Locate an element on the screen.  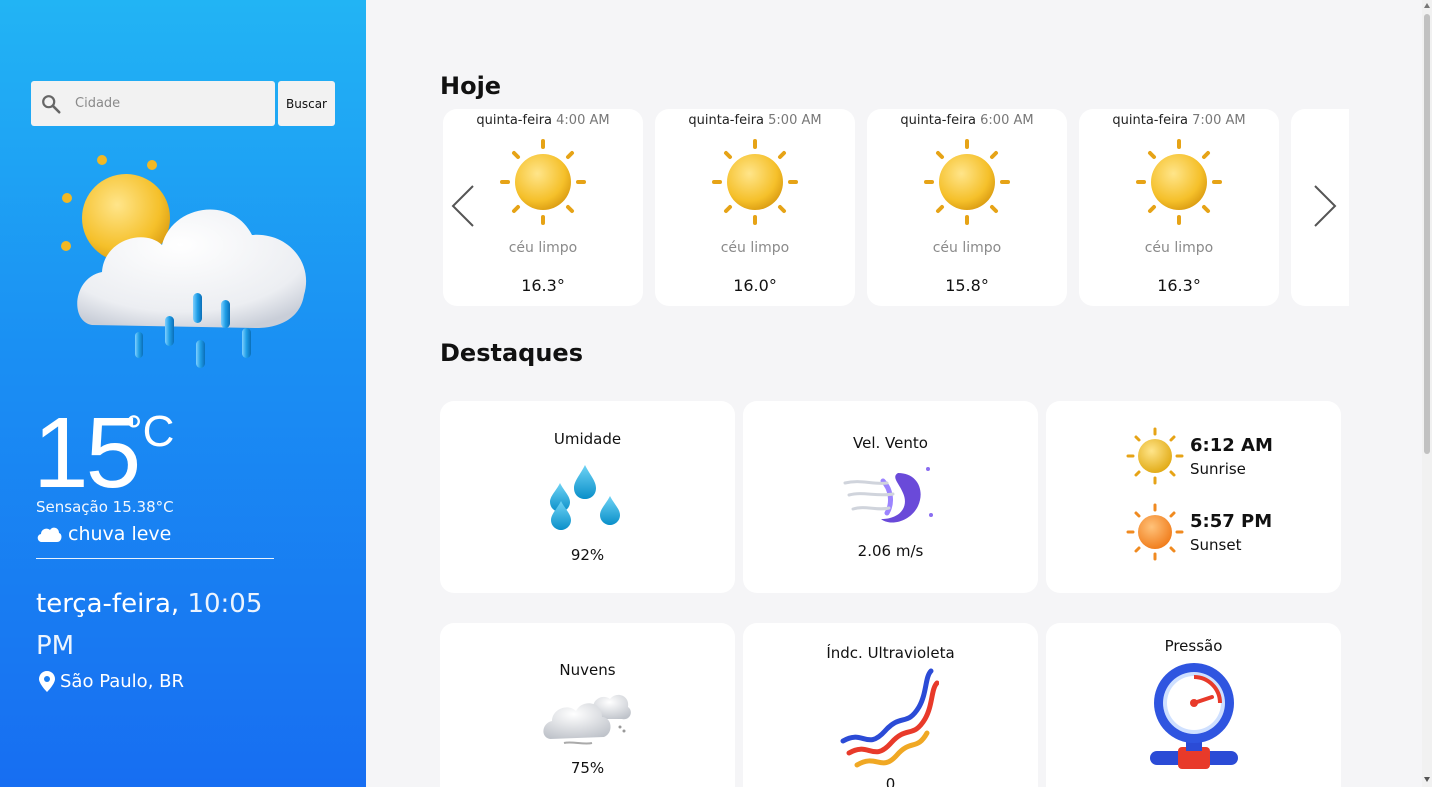
sunrise-time: 6:12 AM is located at coordinates (1231, 445).